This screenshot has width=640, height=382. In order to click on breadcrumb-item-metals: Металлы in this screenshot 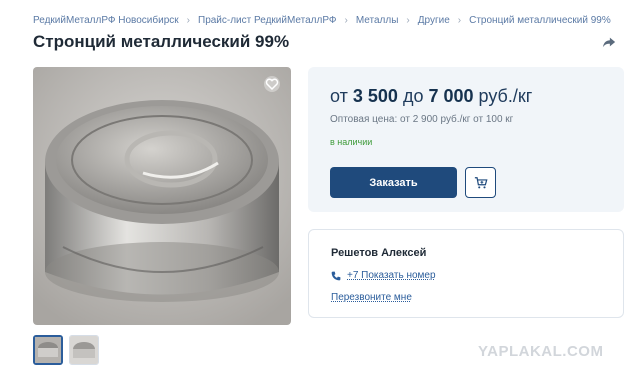, I will do `click(377, 20)`.